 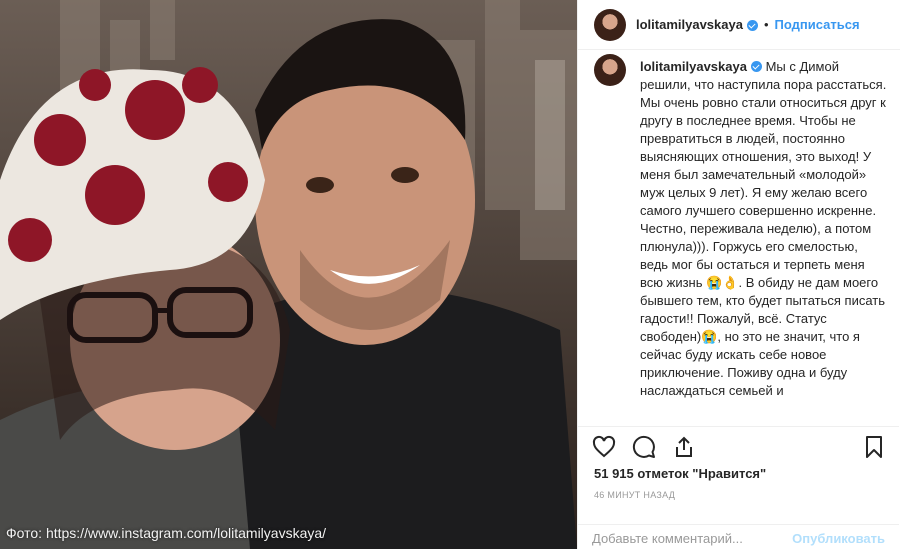 What do you see at coordinates (874, 447) in the screenshot?
I see `bookmark-icon` at bounding box center [874, 447].